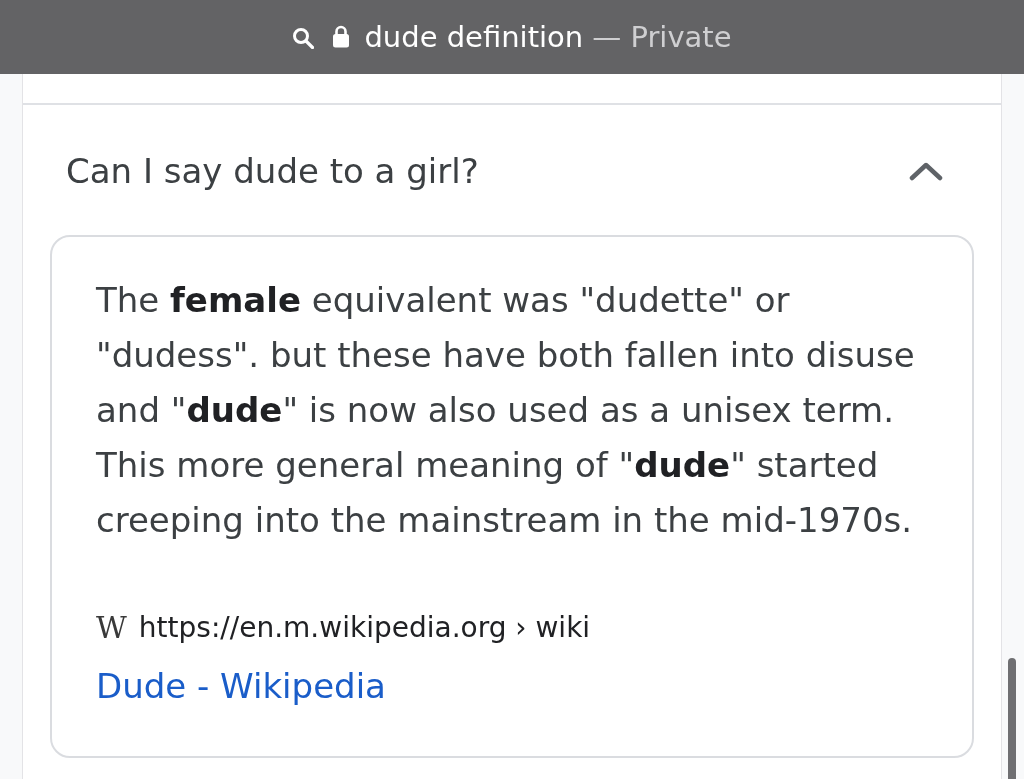 This screenshot has width=1024, height=779. What do you see at coordinates (926, 171) in the screenshot?
I see `chevron-up-icon` at bounding box center [926, 171].